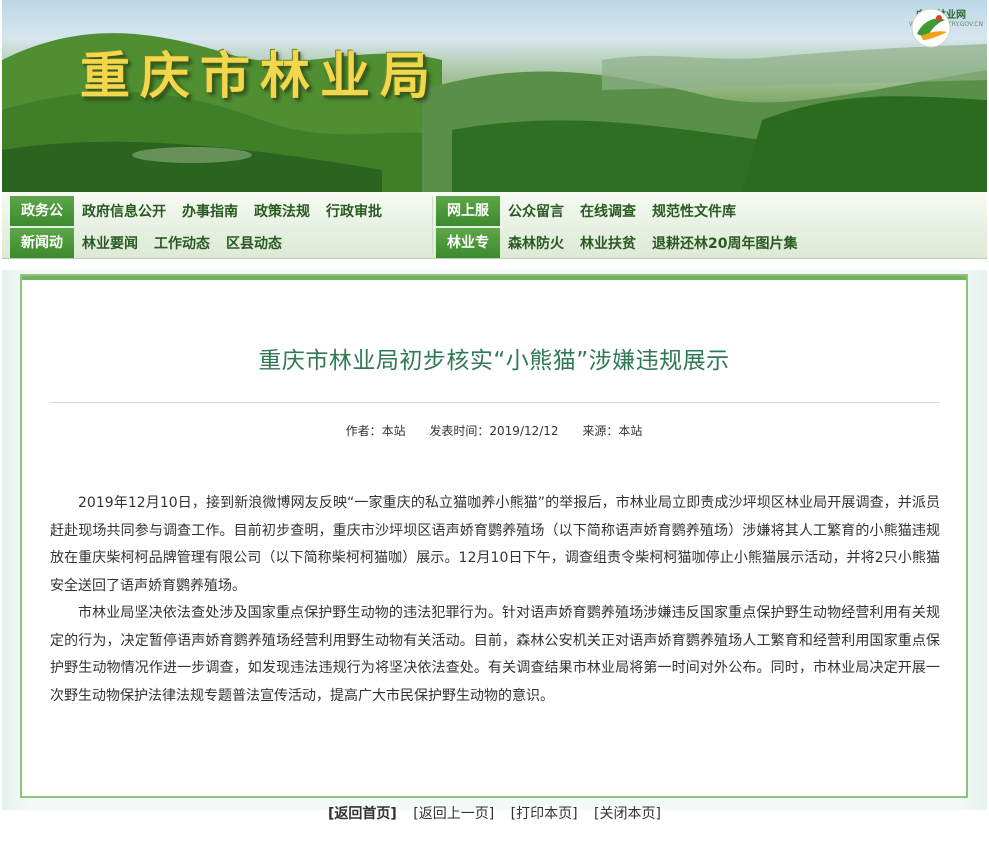  What do you see at coordinates (453, 814) in the screenshot?
I see `back-previous-link: [返回上一页]` at bounding box center [453, 814].